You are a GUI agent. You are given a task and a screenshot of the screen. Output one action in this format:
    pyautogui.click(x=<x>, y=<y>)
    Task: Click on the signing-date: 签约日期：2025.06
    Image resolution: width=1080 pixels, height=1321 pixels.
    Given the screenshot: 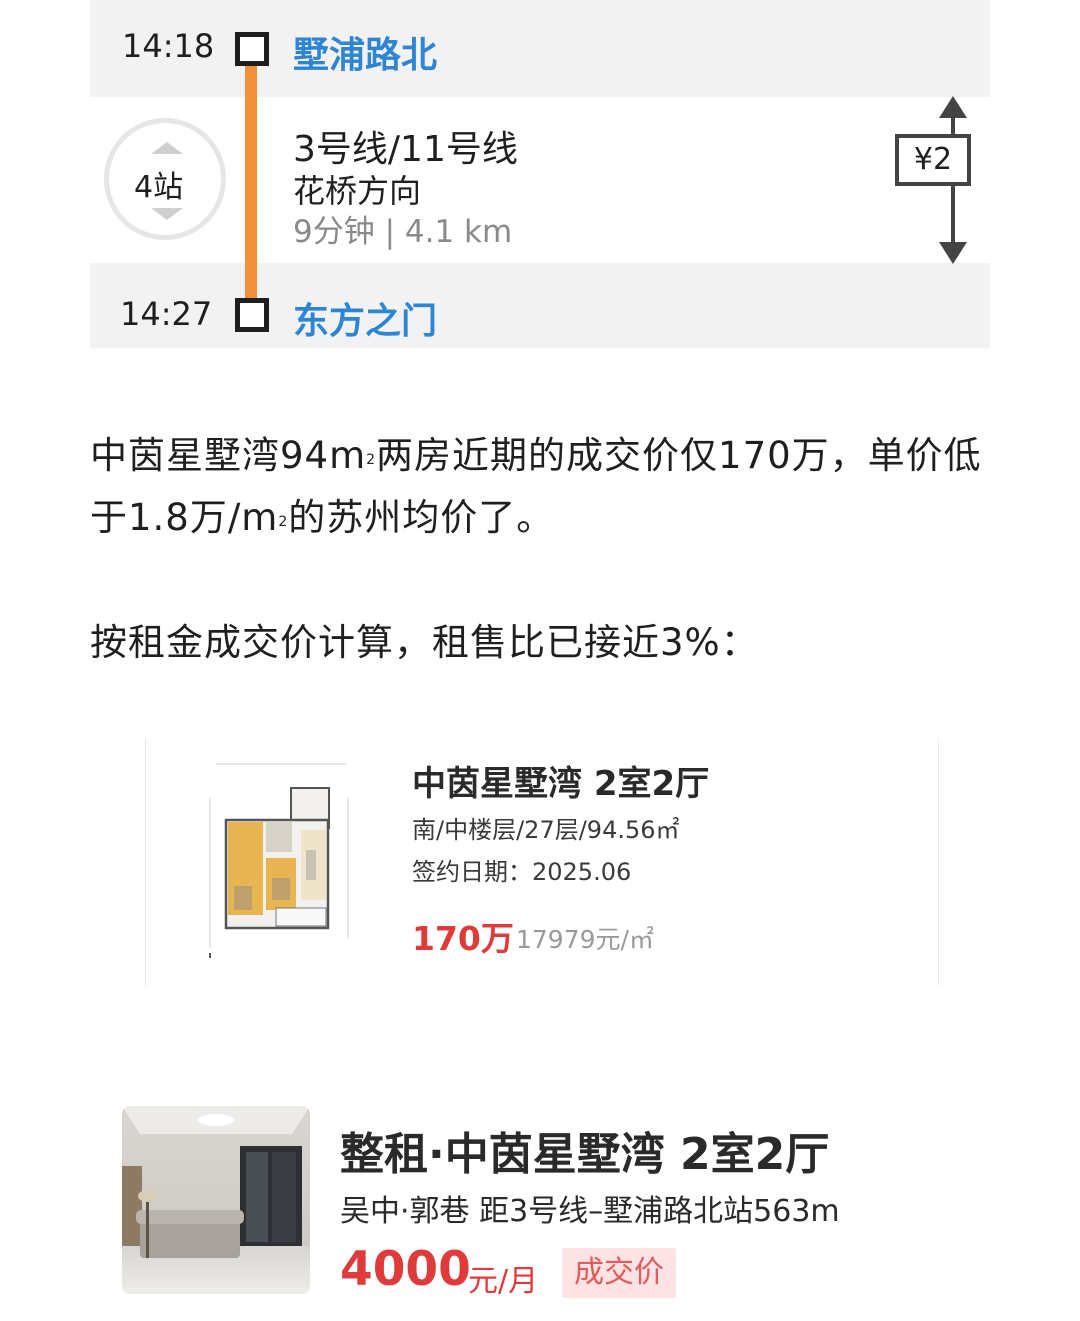 What is the action you would take?
    pyautogui.click(x=522, y=872)
    